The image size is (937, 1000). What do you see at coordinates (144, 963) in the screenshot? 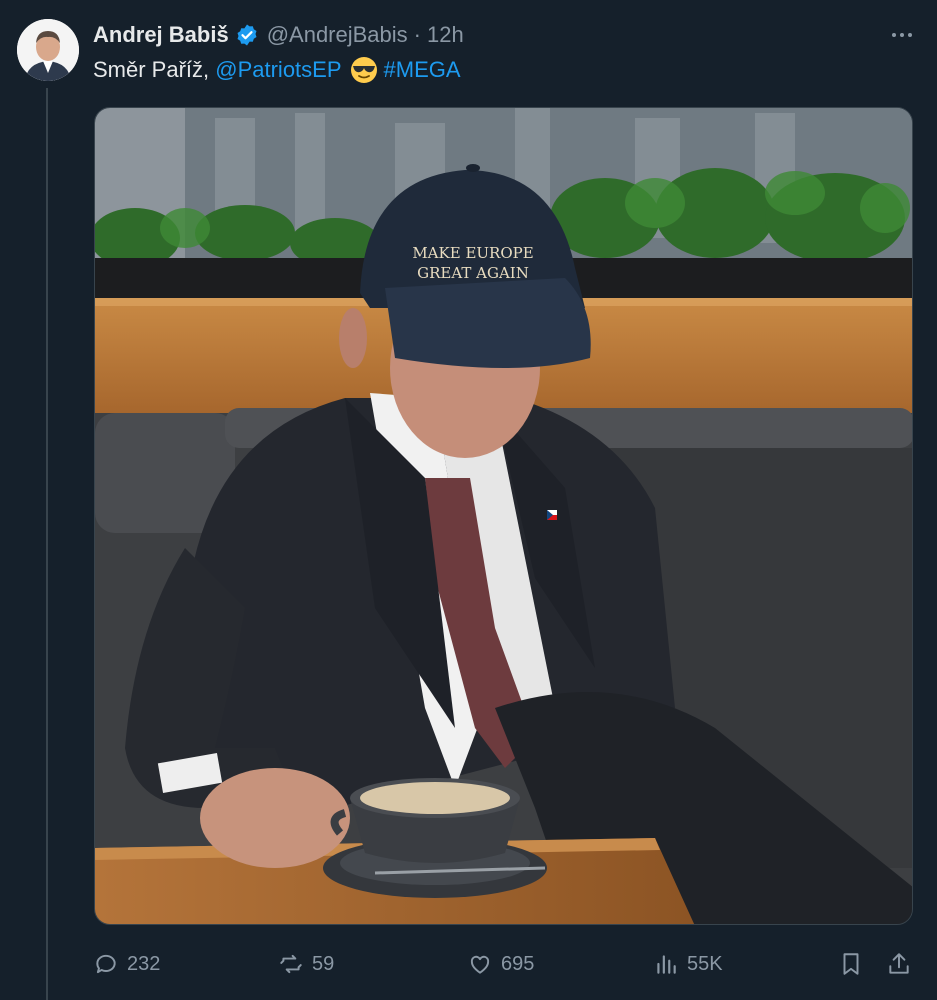
I see `reply-count: 232` at bounding box center [144, 963].